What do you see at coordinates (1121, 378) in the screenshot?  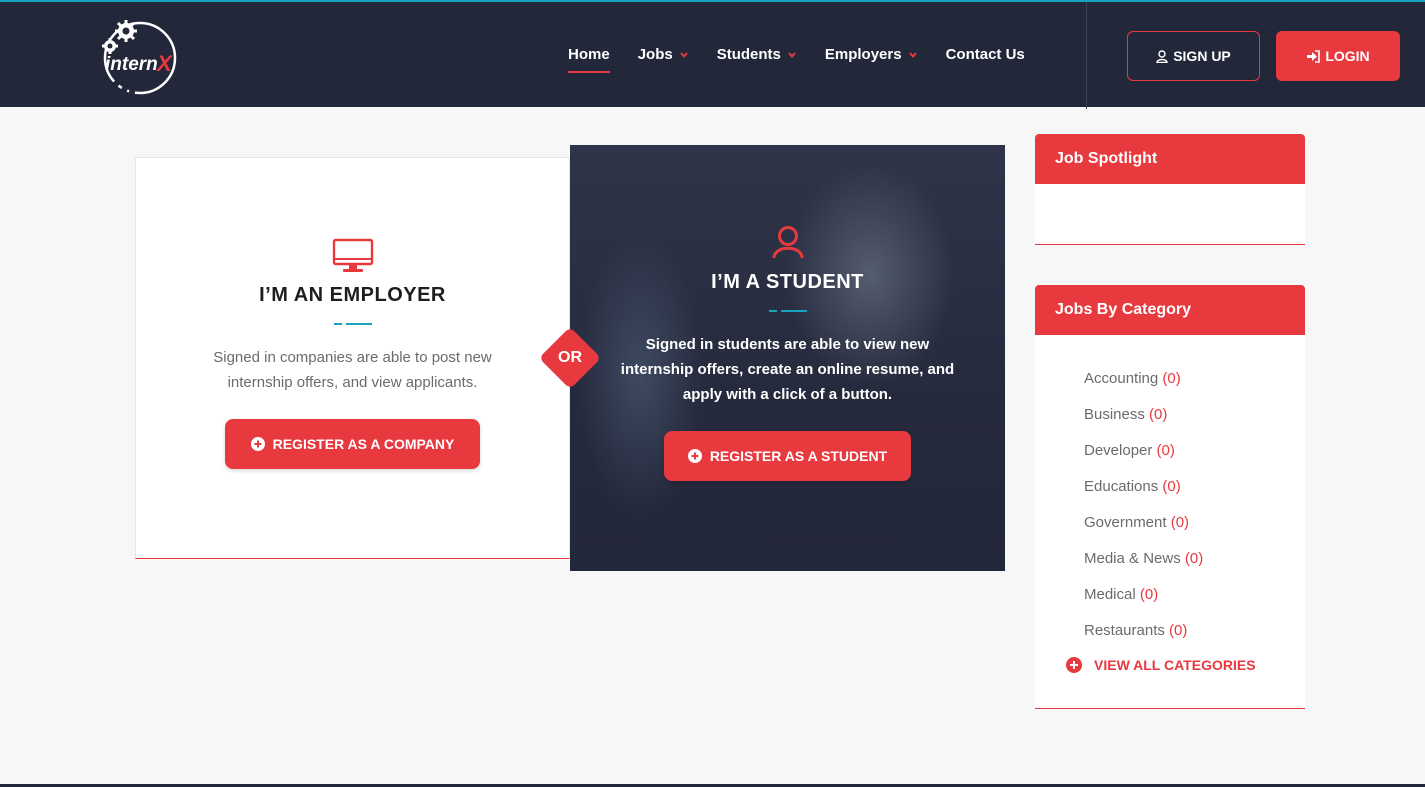 I see `category-name: Accounting` at bounding box center [1121, 378].